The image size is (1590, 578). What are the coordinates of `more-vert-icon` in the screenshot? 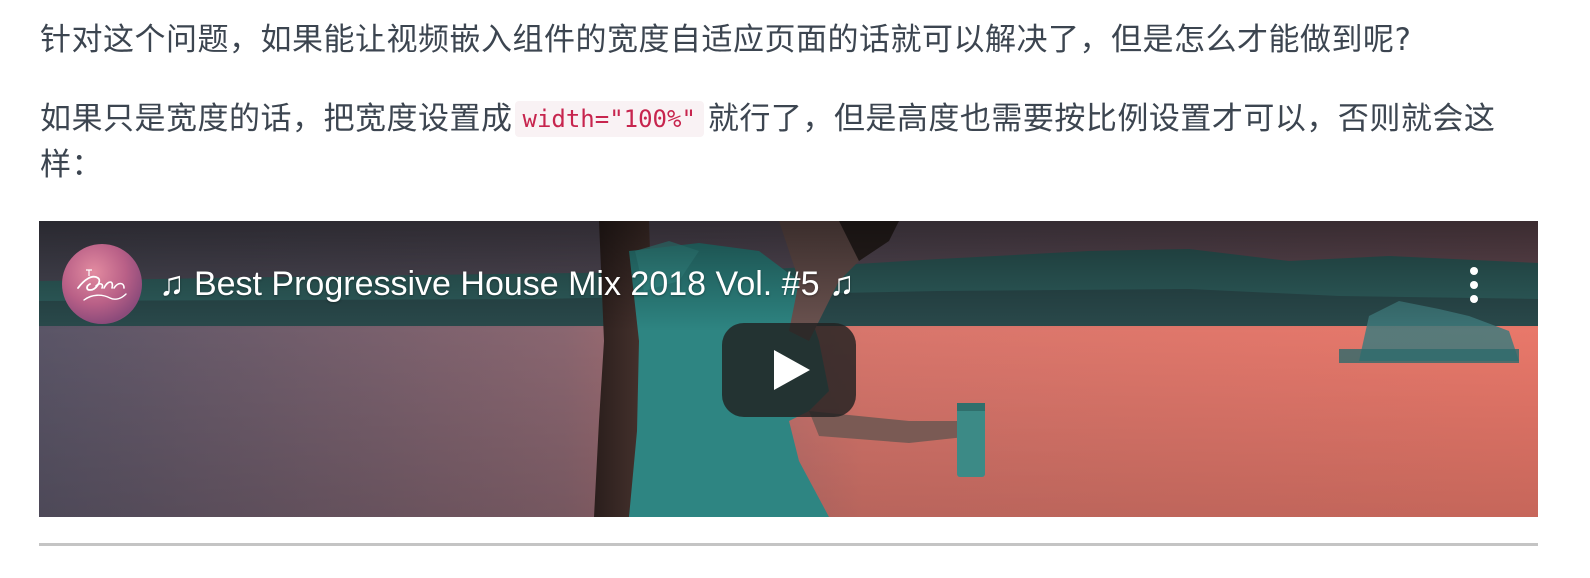 It's located at (1474, 285).